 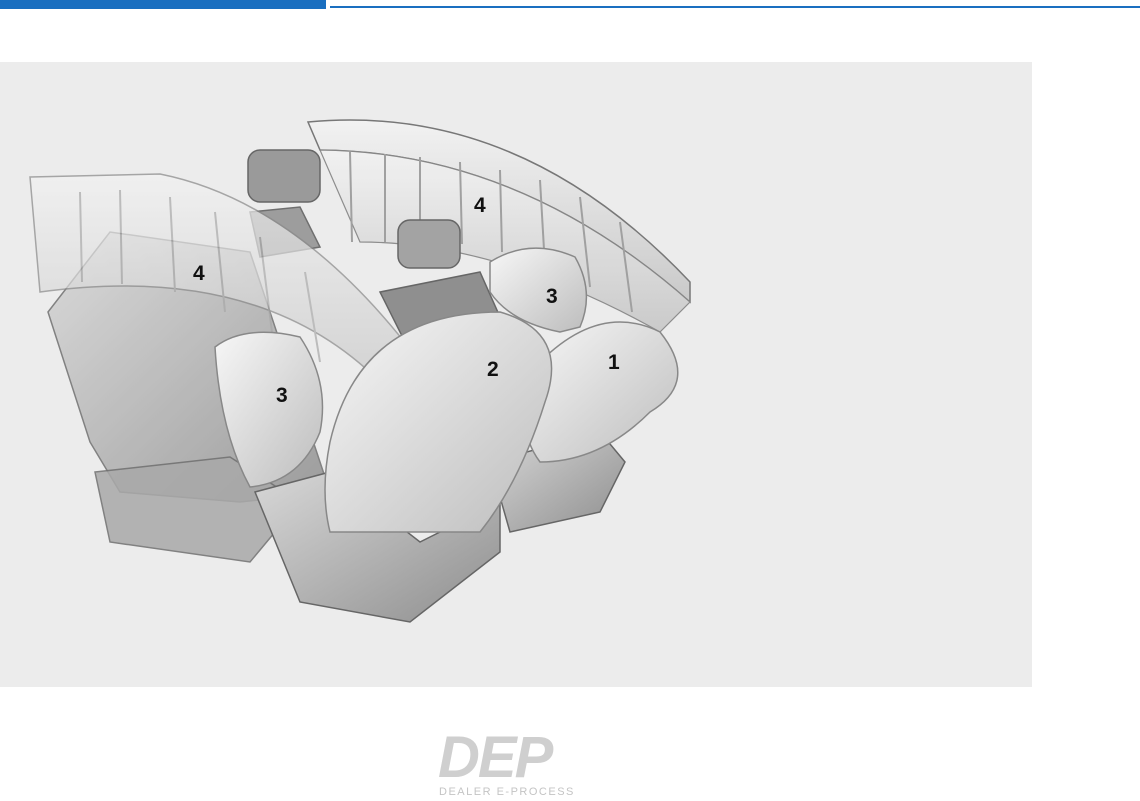 I want to click on callout-2: 2, so click(x=493, y=369).